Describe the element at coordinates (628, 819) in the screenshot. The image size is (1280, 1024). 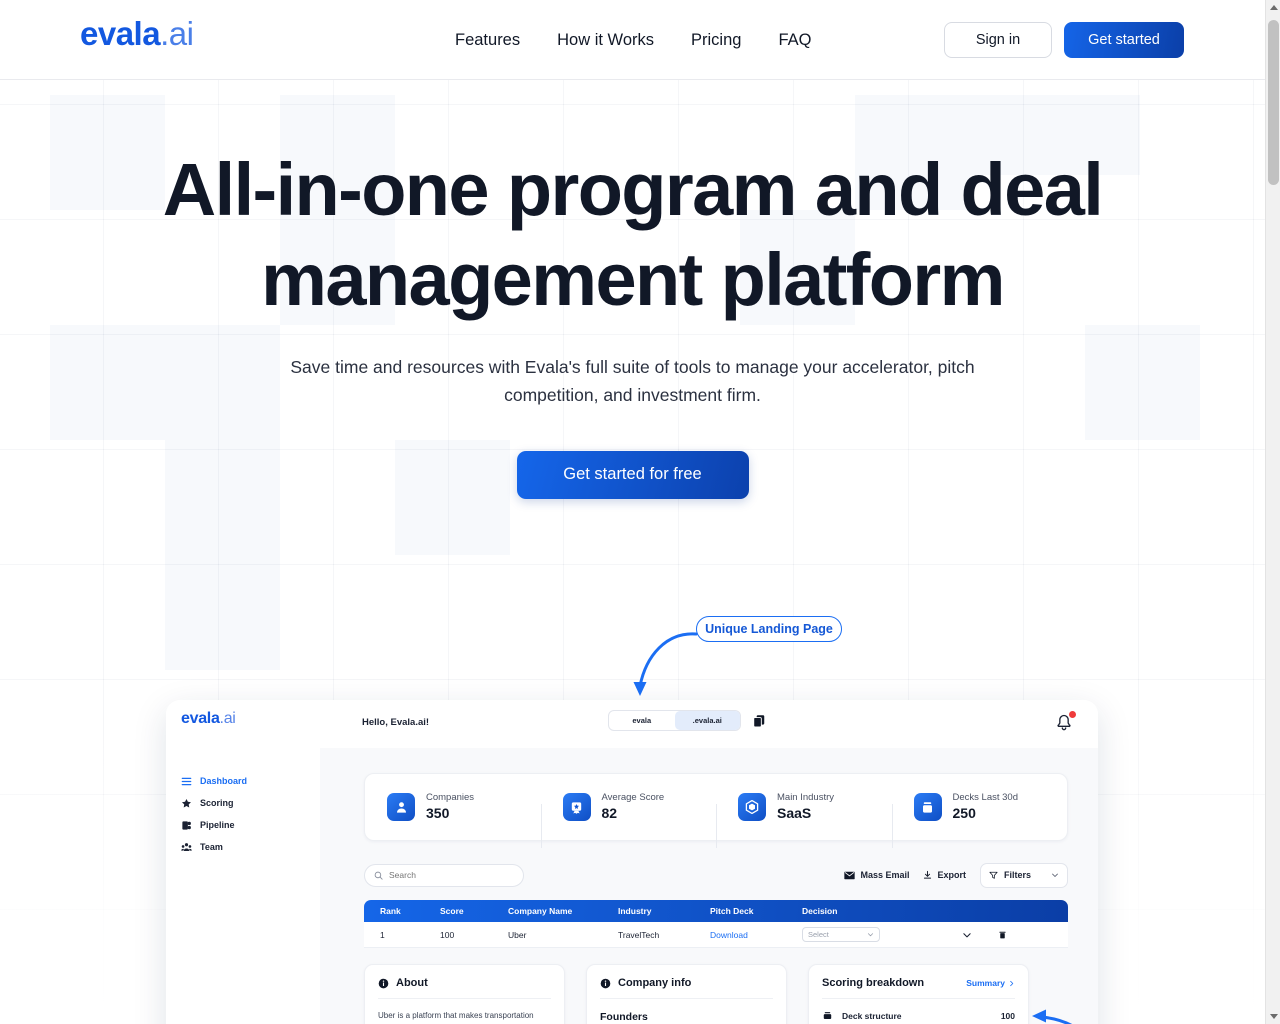
I see `kpi-average-score: Average Score 82` at that location.